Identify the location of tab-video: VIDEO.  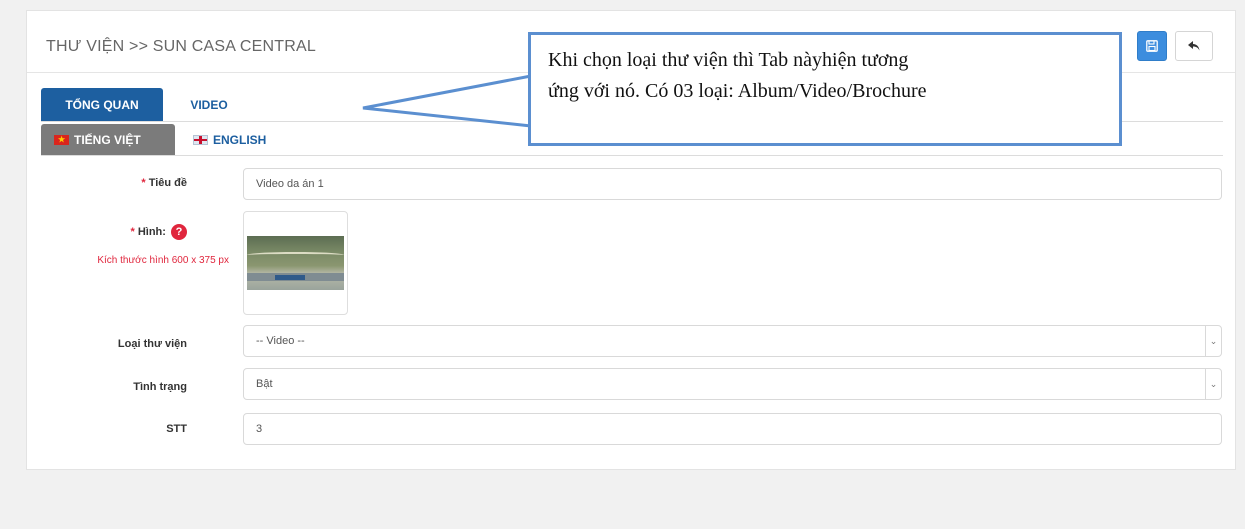
(209, 104).